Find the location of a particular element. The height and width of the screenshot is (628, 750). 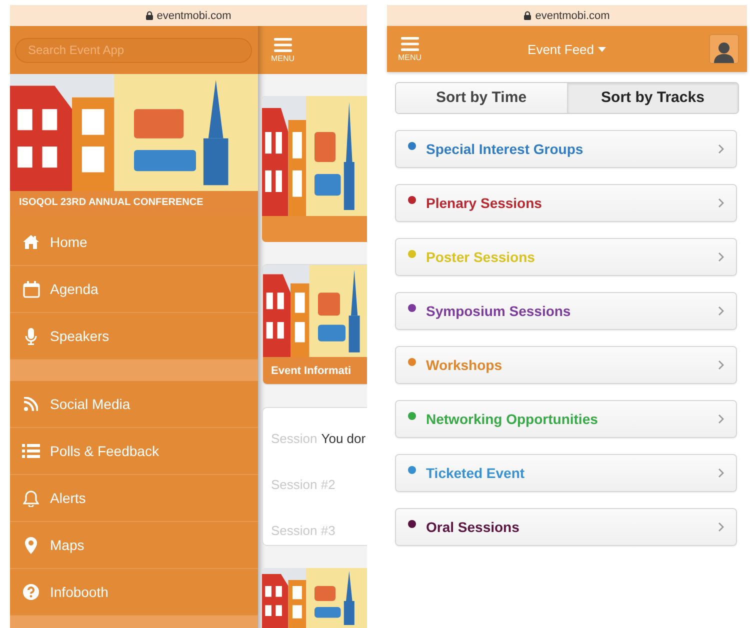

event-card: Event Informati is located at coordinates (314, 324).